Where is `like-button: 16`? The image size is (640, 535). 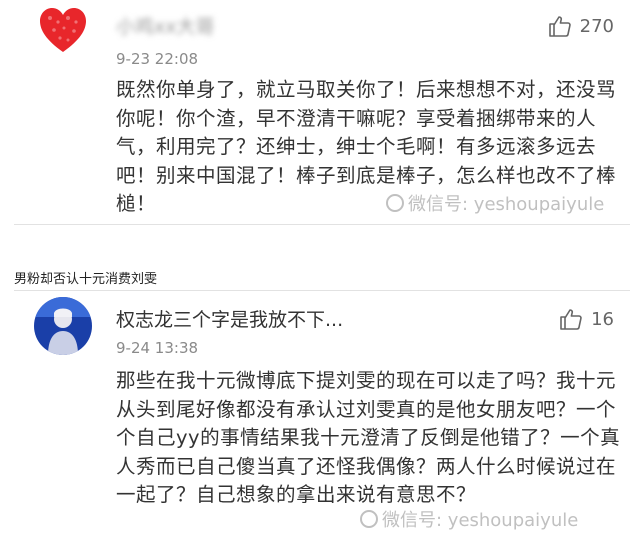
like-button: 16 is located at coordinates (586, 319).